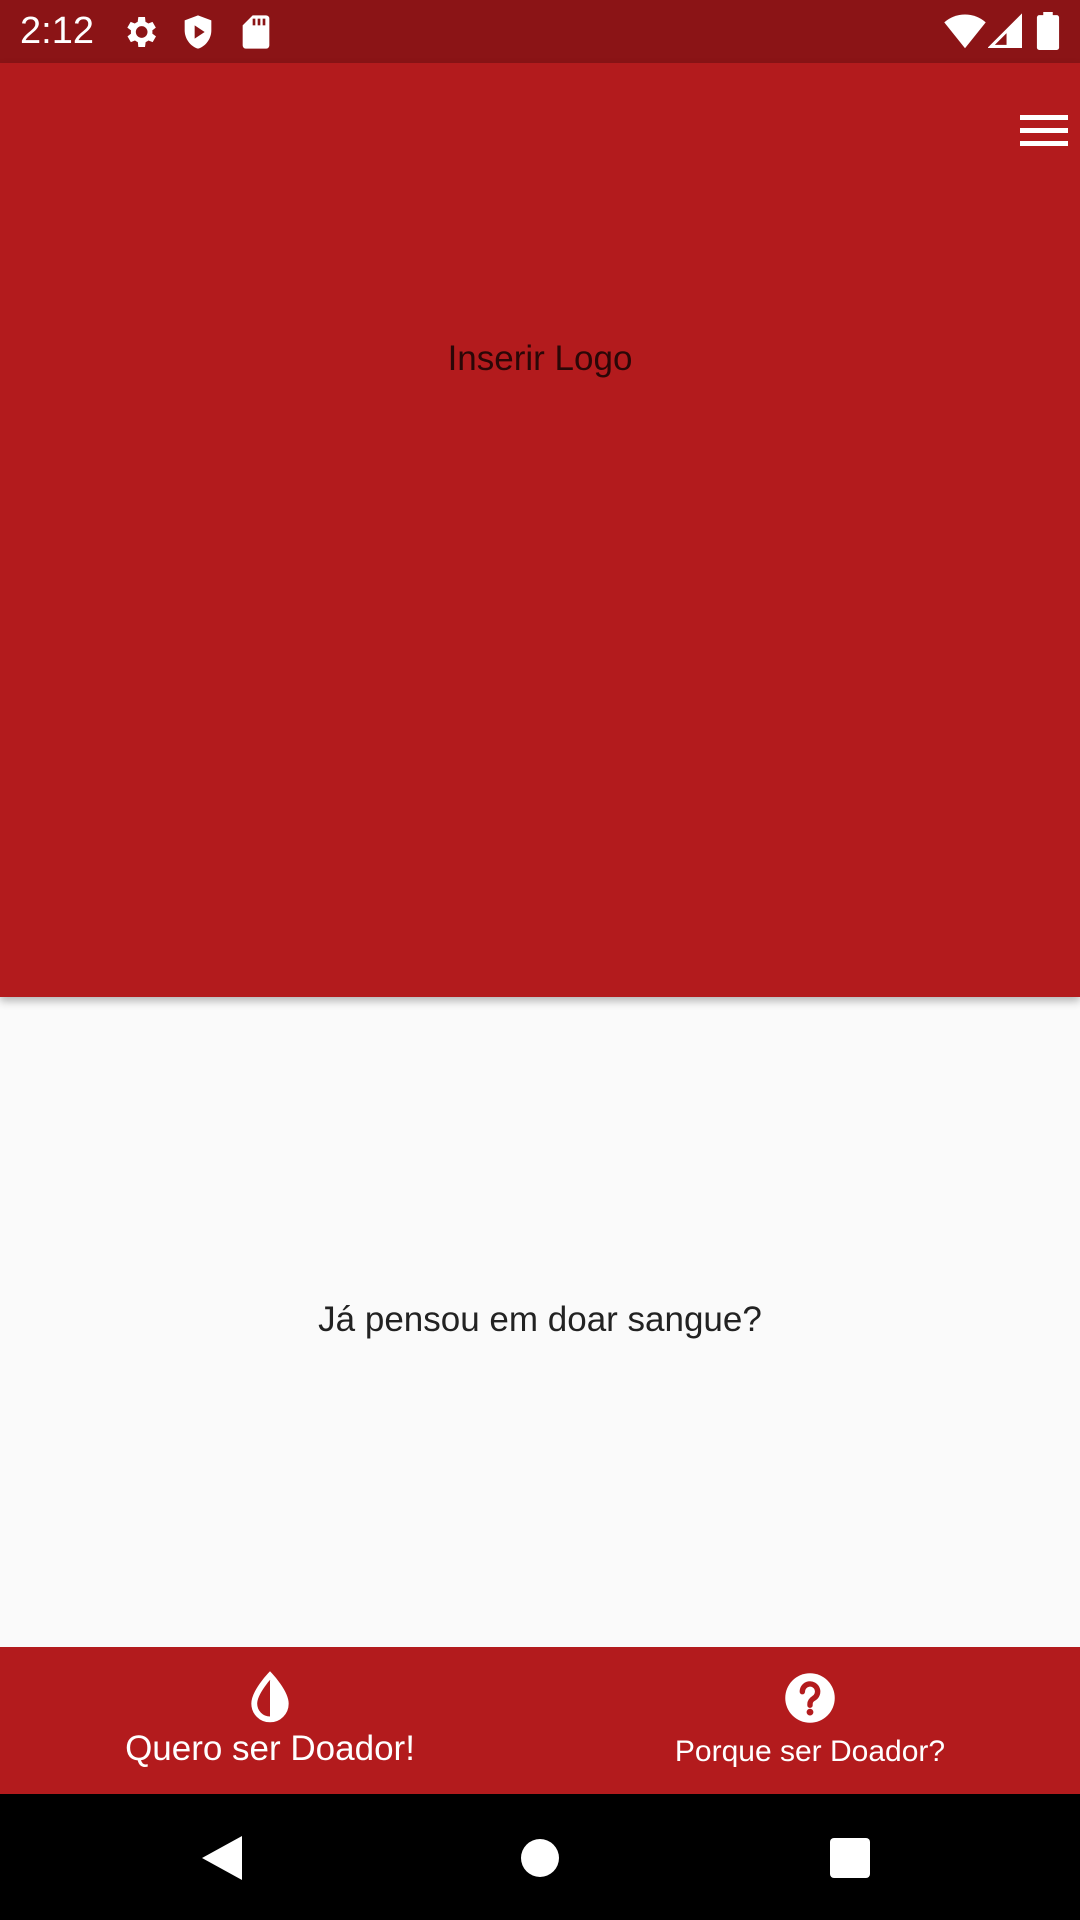  Describe the element at coordinates (810, 1751) in the screenshot. I see `nav-label-why-donate: Porque ser Doador?` at that location.